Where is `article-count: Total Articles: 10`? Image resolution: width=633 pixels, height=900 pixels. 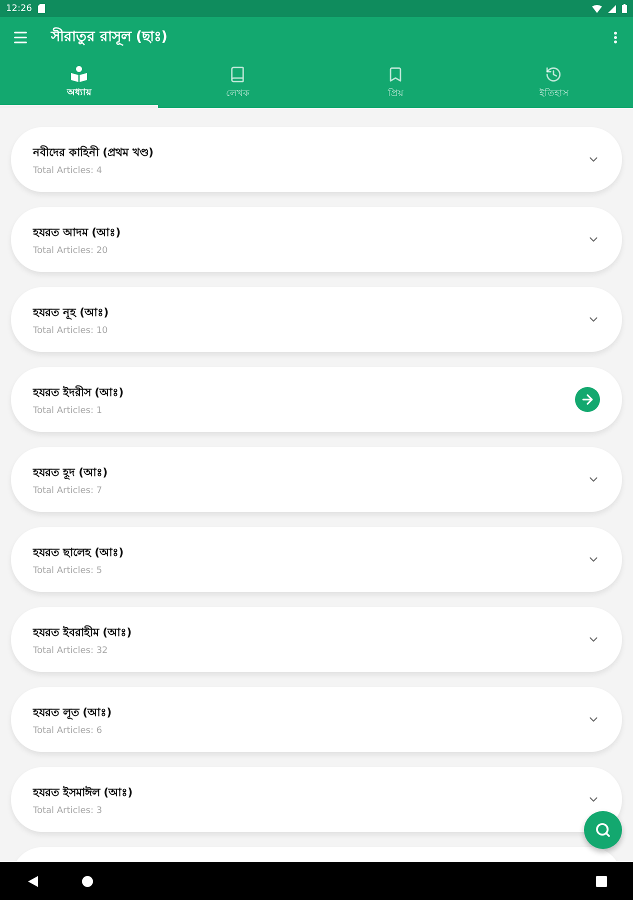 article-count: Total Articles: 10 is located at coordinates (71, 331).